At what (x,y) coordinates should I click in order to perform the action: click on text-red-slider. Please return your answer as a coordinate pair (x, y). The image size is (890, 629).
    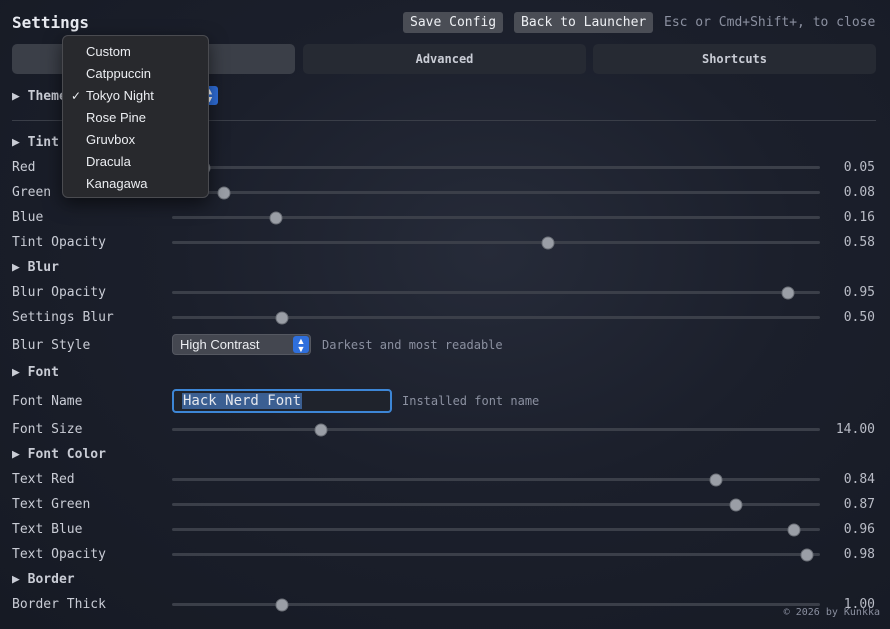
    Looking at the image, I should click on (496, 479).